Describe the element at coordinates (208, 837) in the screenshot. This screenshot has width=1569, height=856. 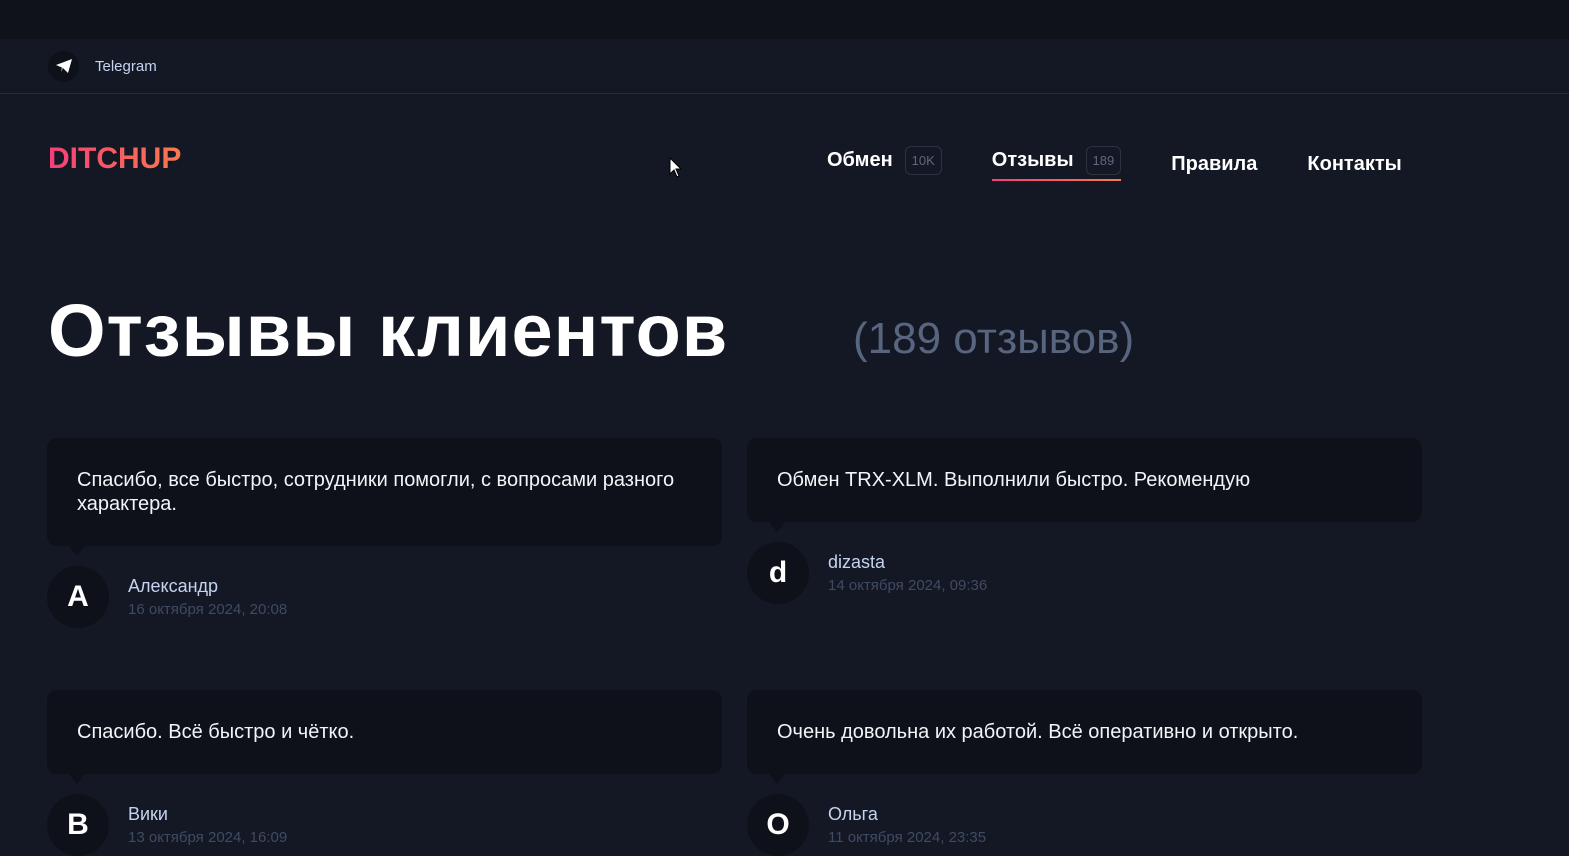
I see `review-date: 13 октября 2024, 16:09` at that location.